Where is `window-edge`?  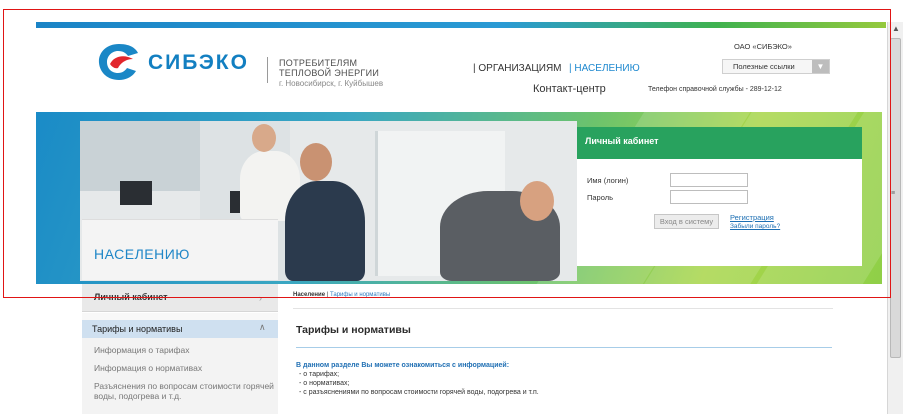
window-edge is located at coordinates (18, 207).